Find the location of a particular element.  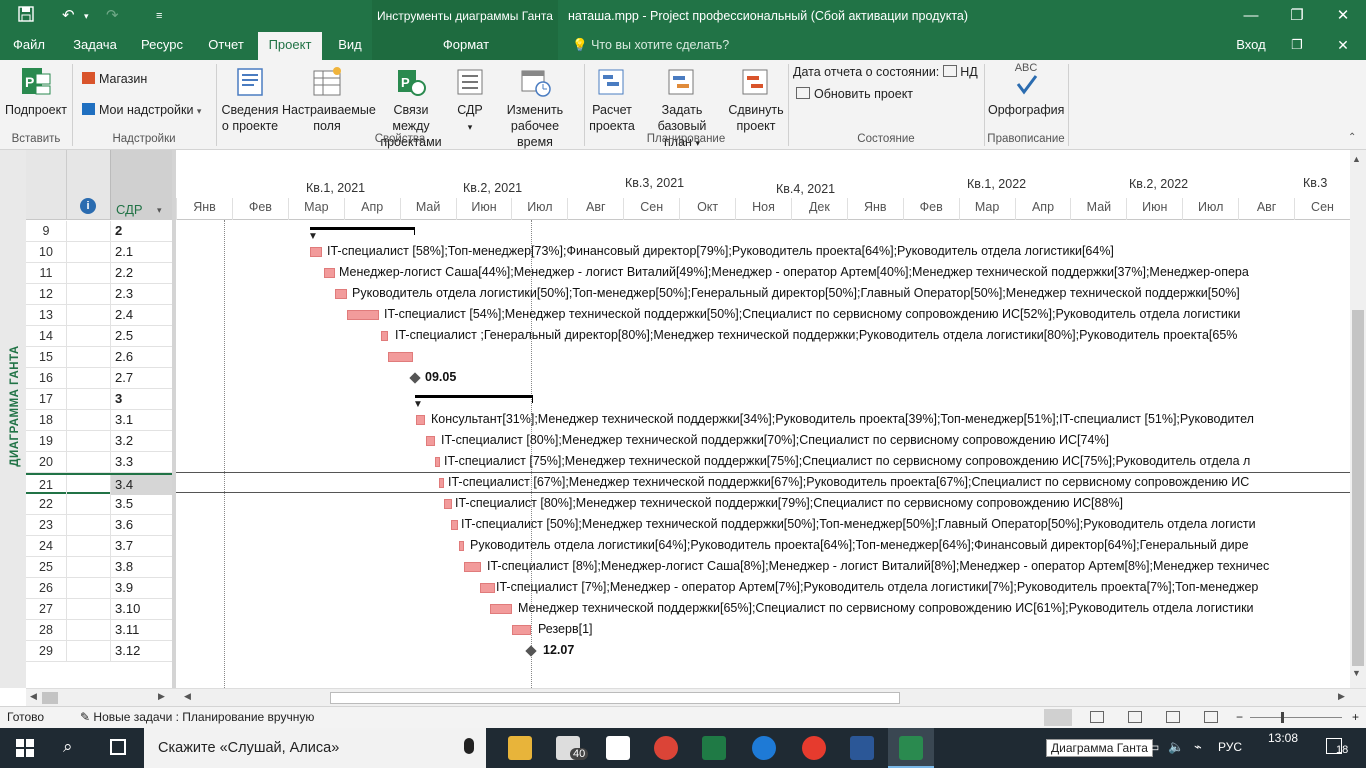

task-view-icon is located at coordinates (118, 747).